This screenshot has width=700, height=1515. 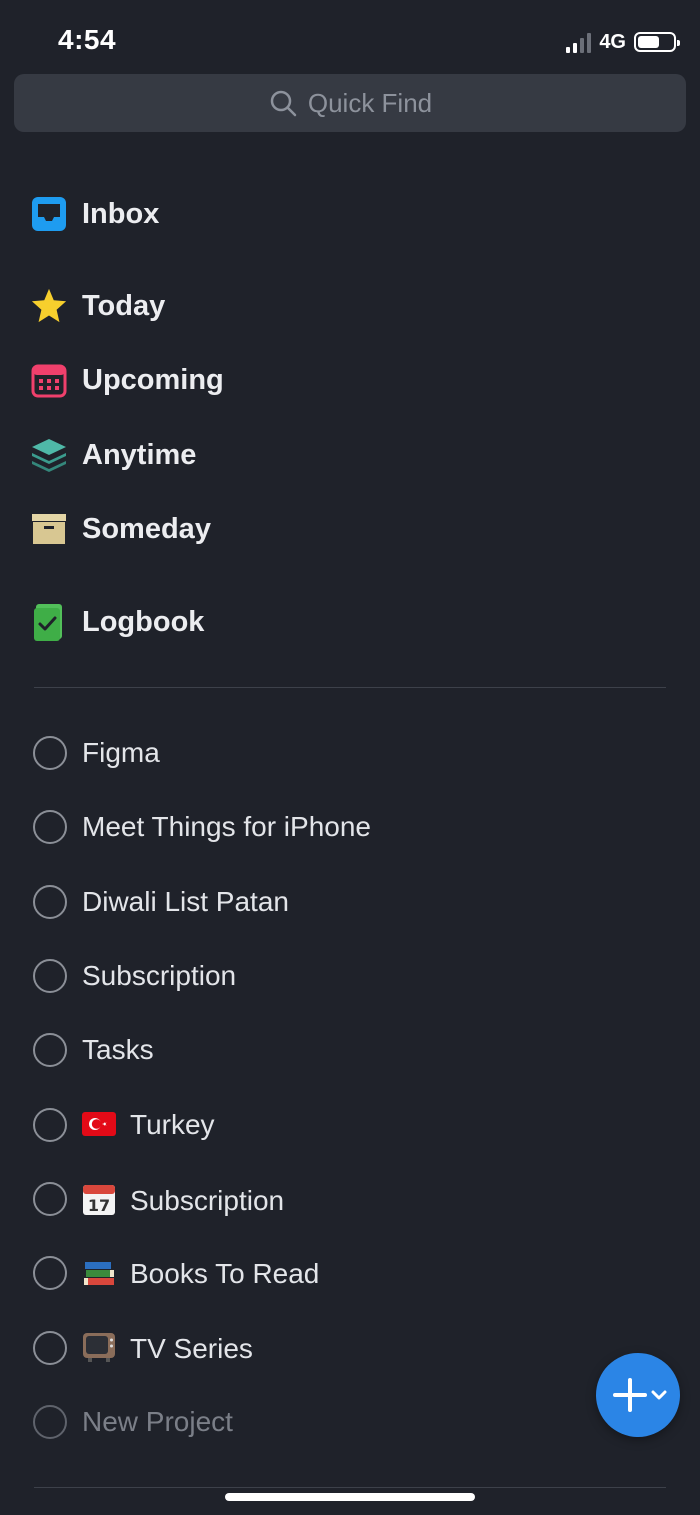 What do you see at coordinates (99, 1273) in the screenshot?
I see `books-icon` at bounding box center [99, 1273].